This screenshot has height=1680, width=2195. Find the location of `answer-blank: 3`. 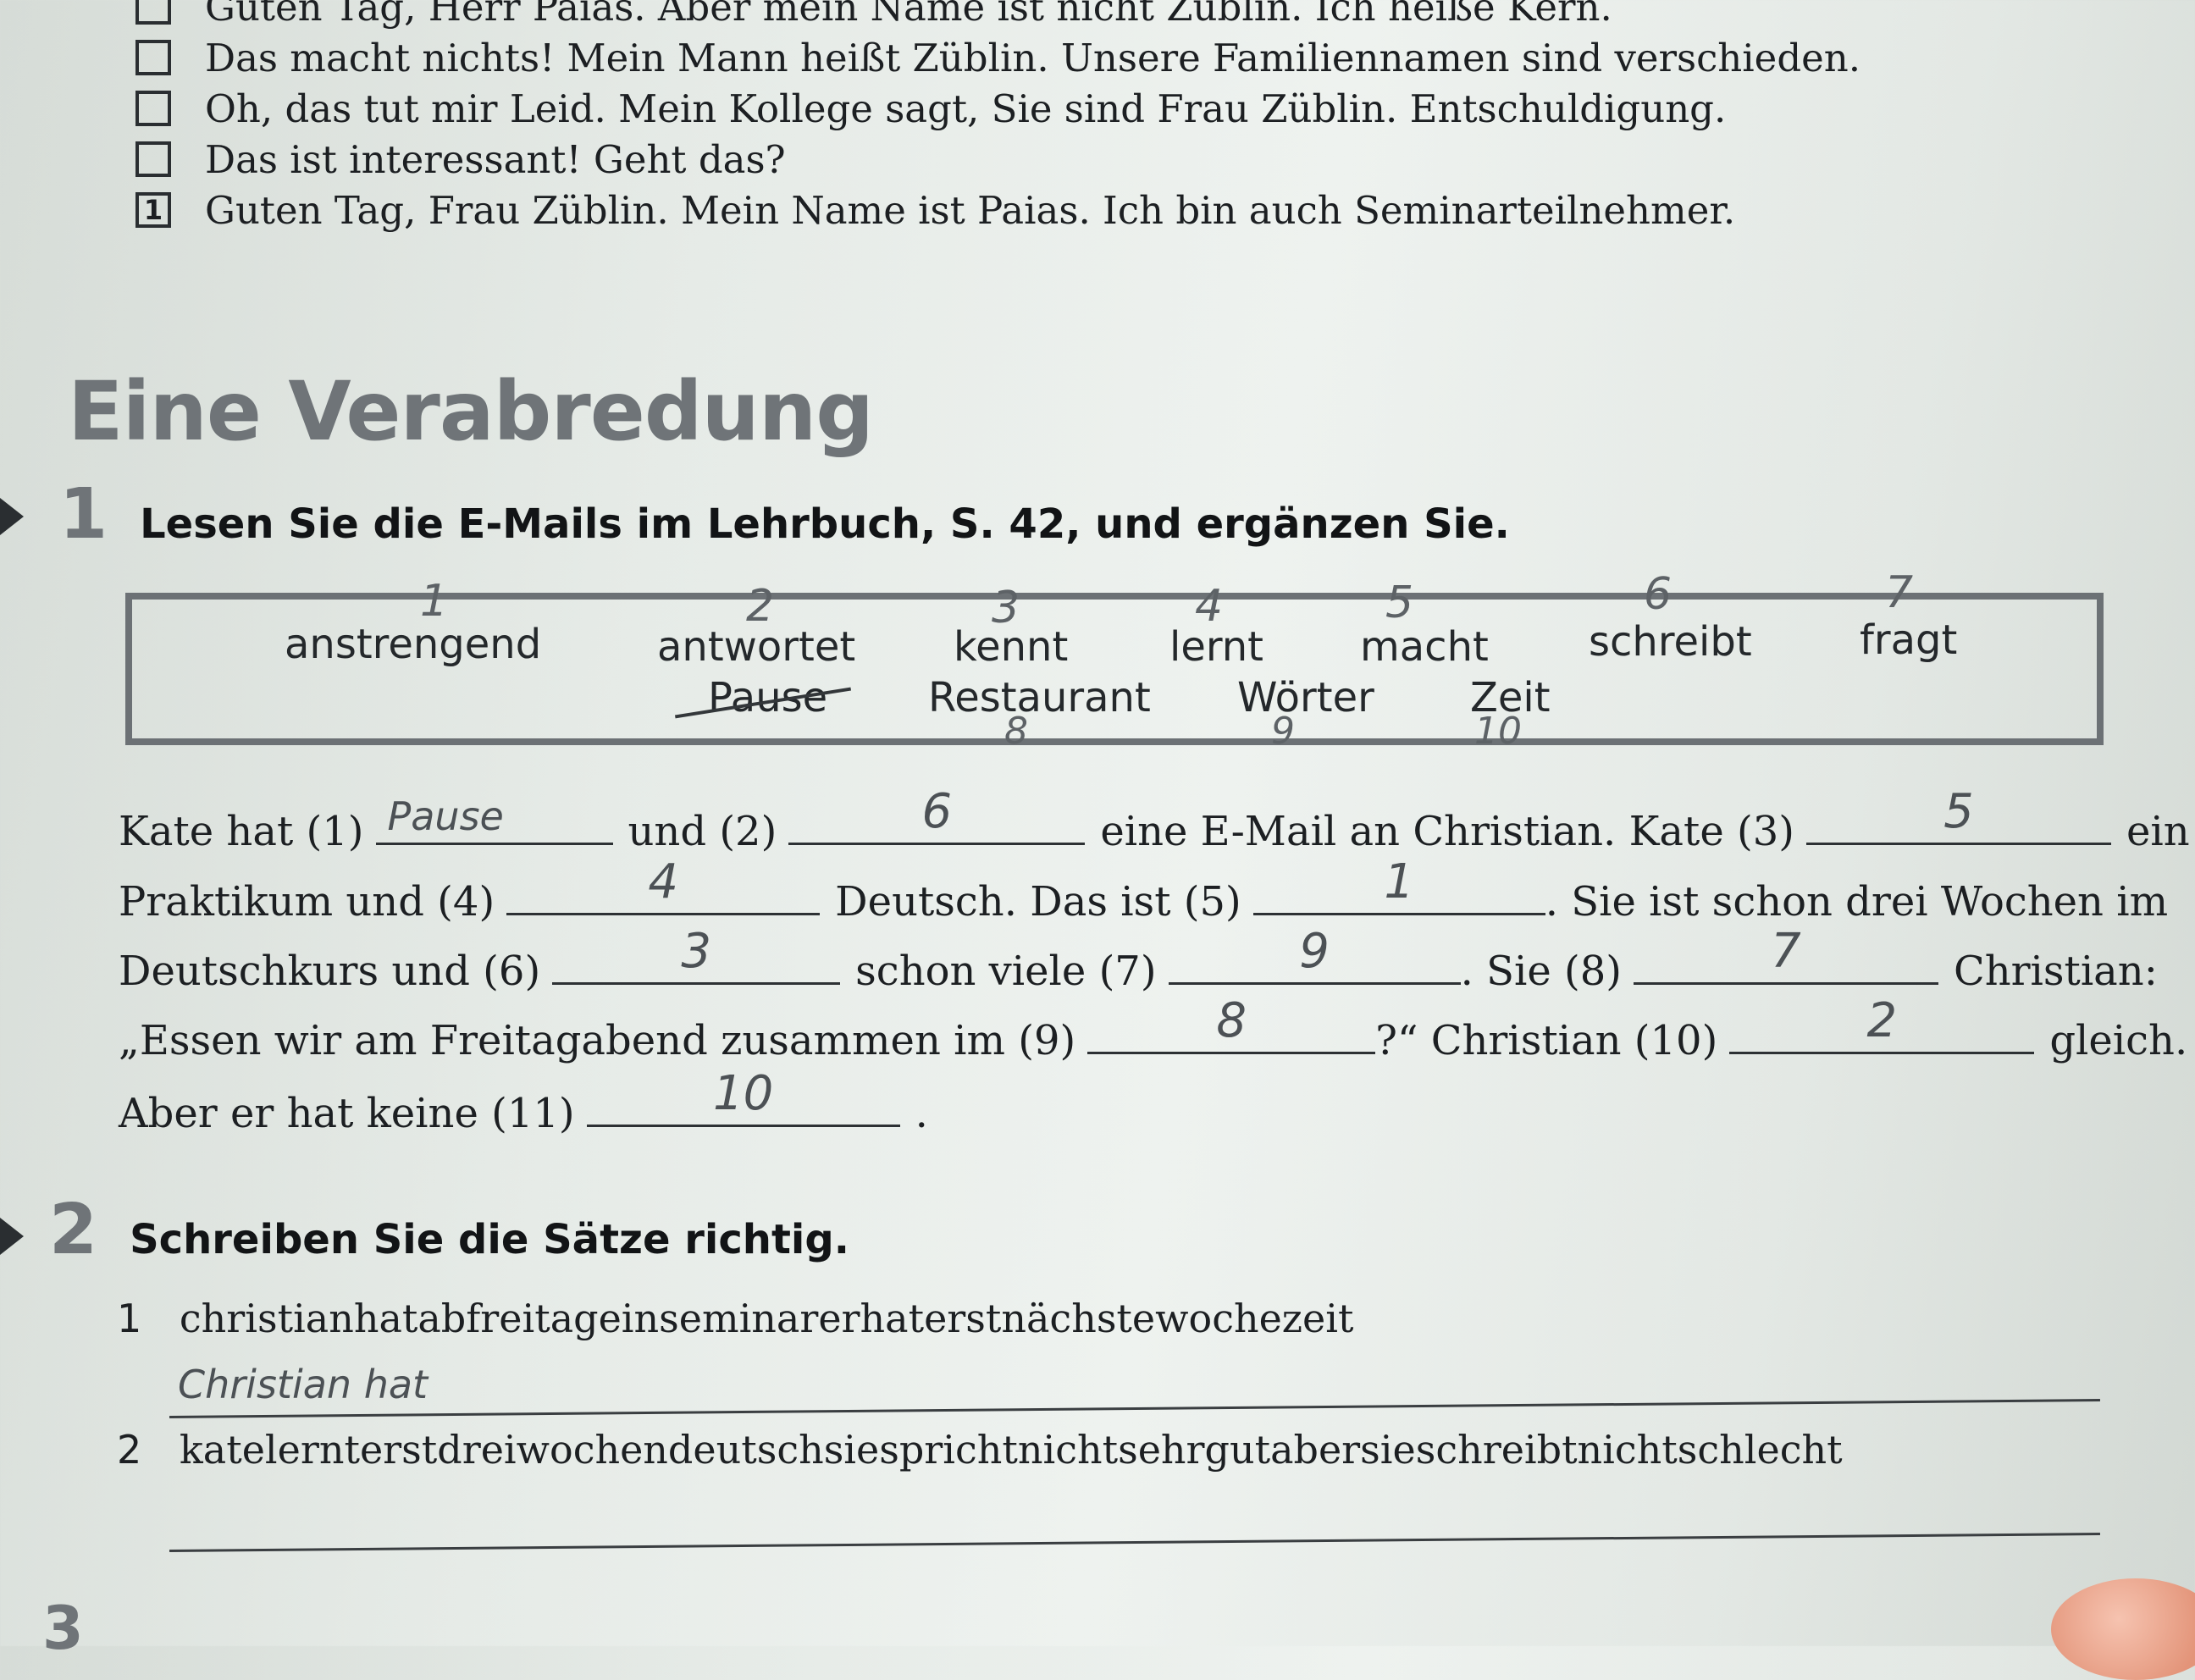

answer-blank: 3 is located at coordinates (697, 954).